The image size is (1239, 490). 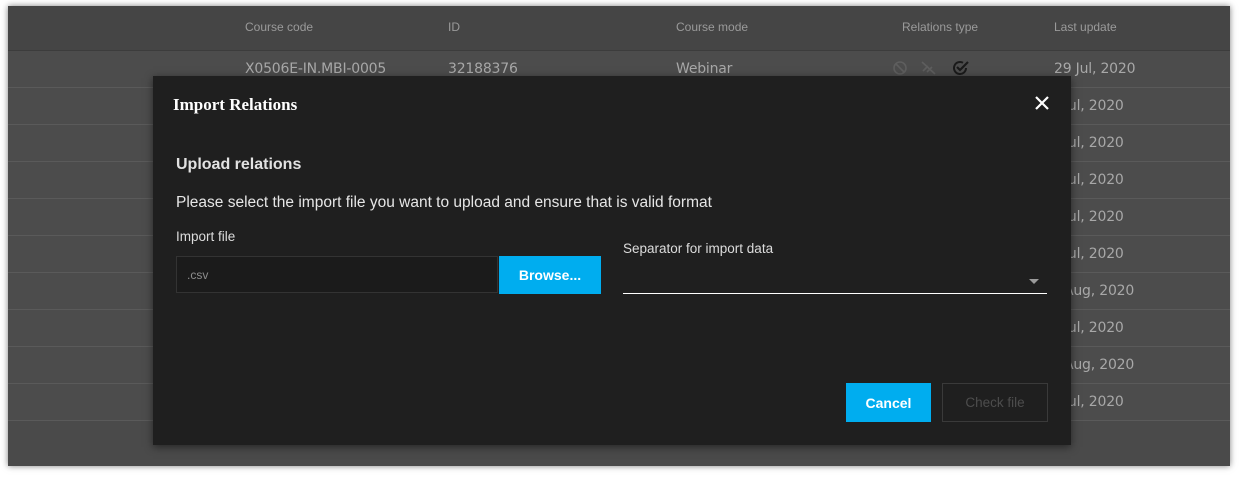 I want to click on close-button, so click(x=1042, y=103).